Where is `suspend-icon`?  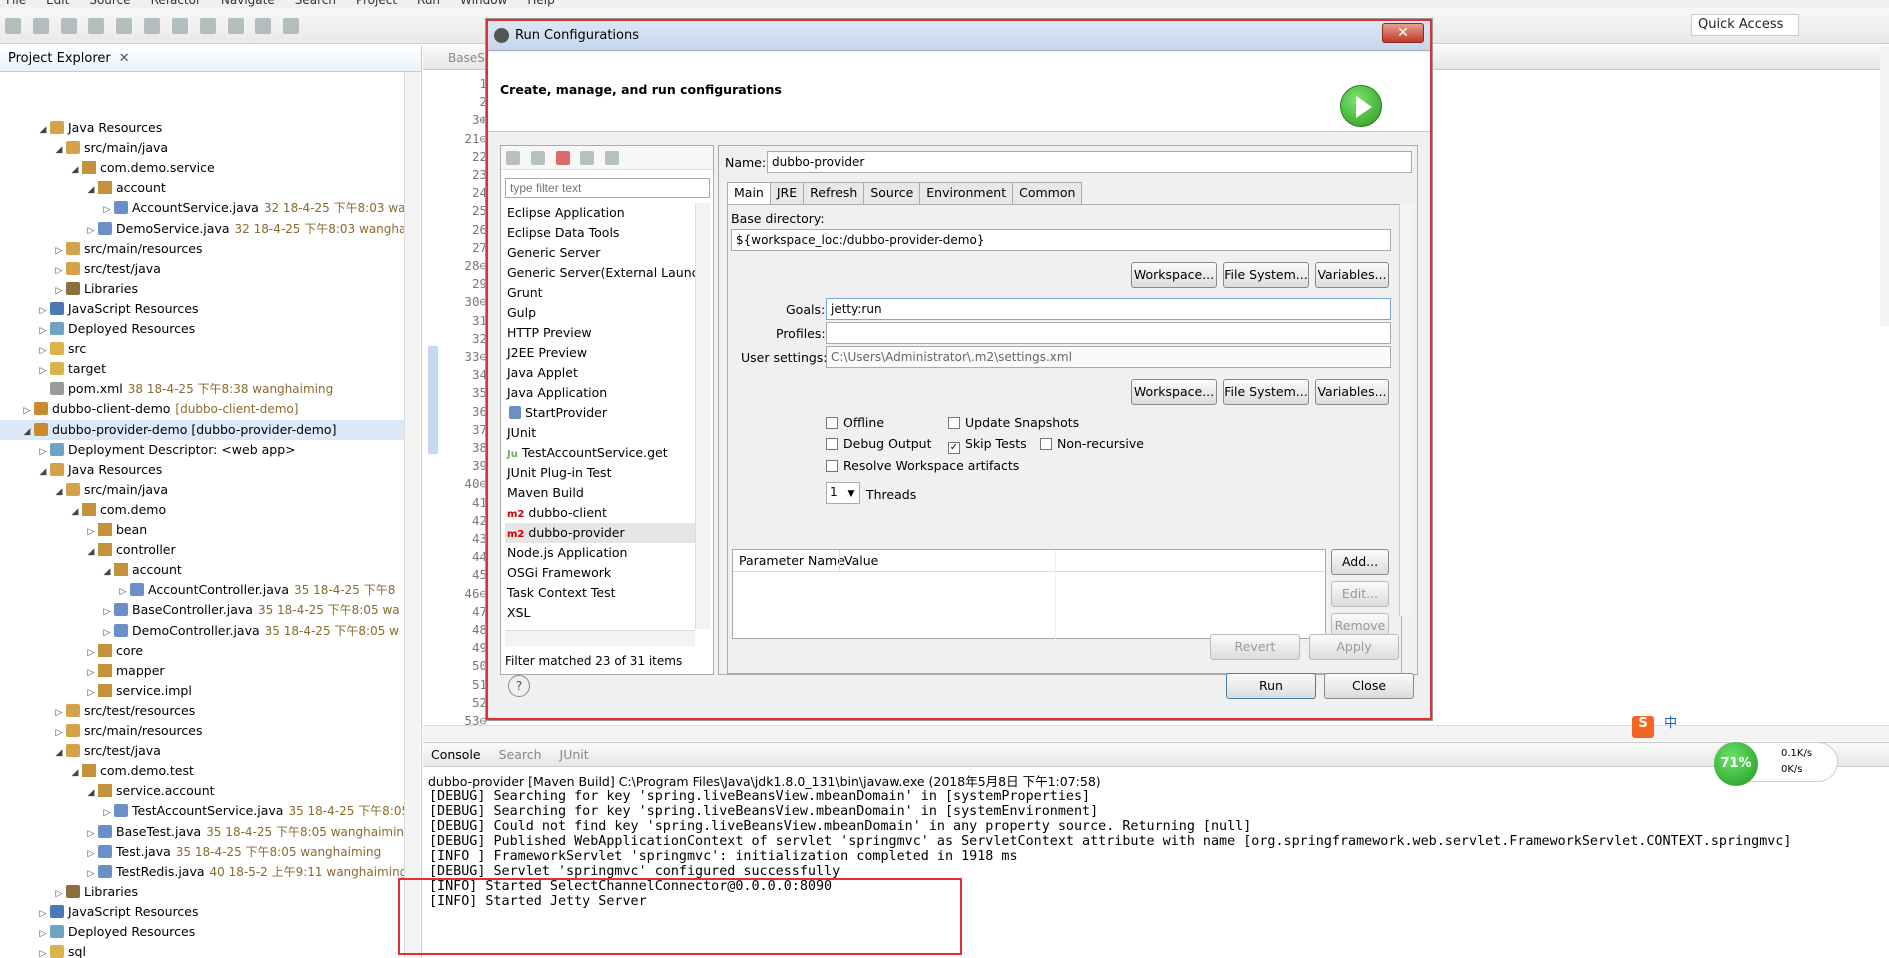
suspend-icon is located at coordinates (180, 26).